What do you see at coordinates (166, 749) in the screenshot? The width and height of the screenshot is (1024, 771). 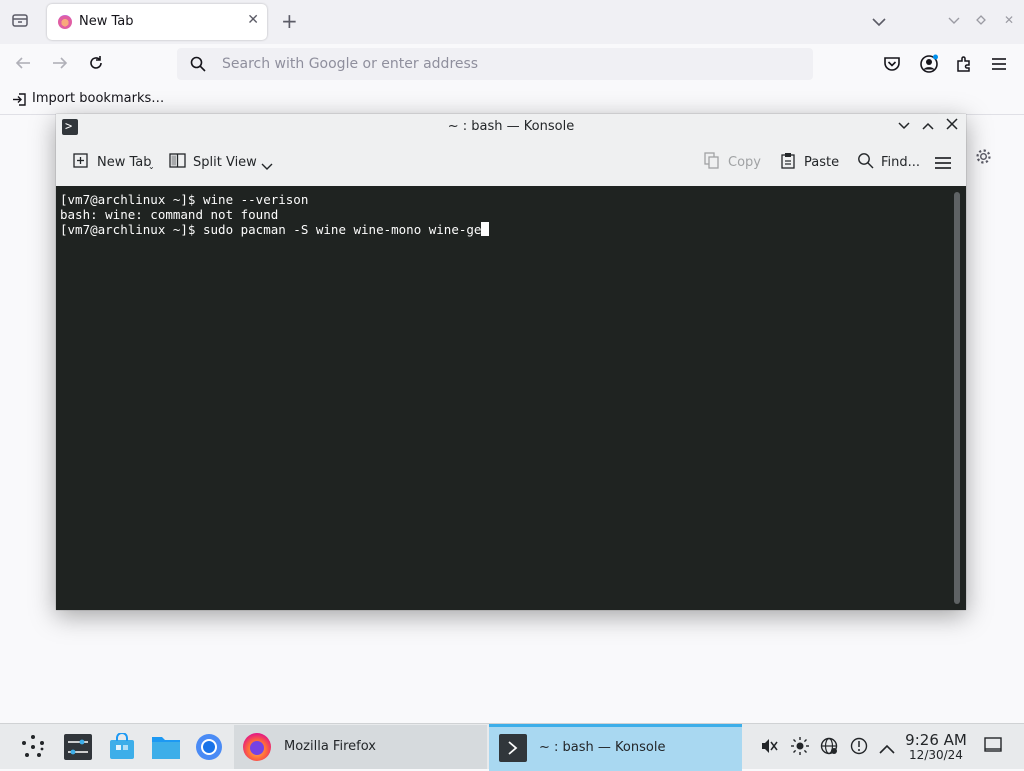 I see `file-manager-icon` at bounding box center [166, 749].